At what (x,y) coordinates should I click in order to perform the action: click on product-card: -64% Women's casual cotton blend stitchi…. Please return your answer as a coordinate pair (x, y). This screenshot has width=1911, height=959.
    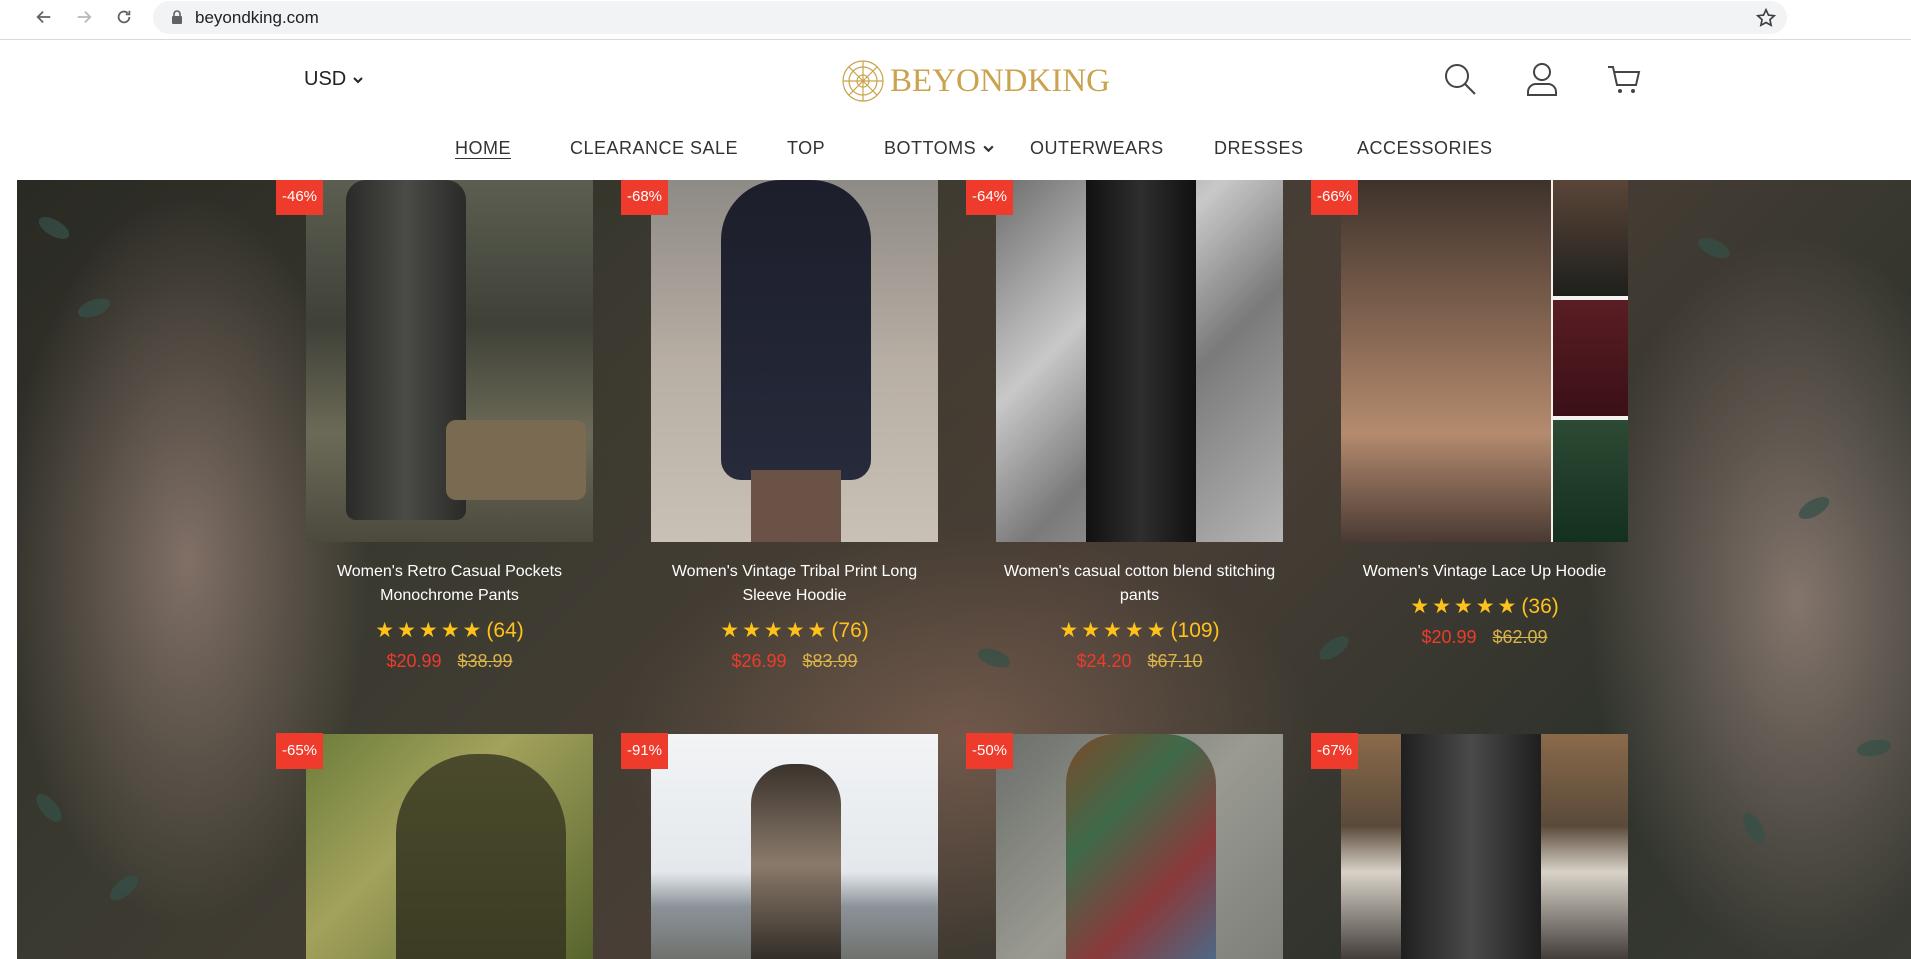
    Looking at the image, I should click on (1124, 426).